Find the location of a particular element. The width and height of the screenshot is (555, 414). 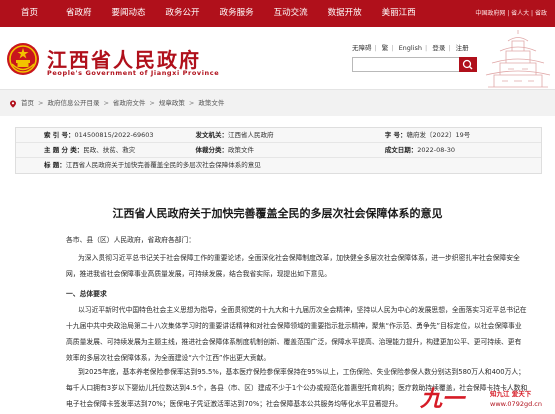

site-watermark: 九一 知九江 爱天下 www.0792gd.cn is located at coordinates (487, 399).